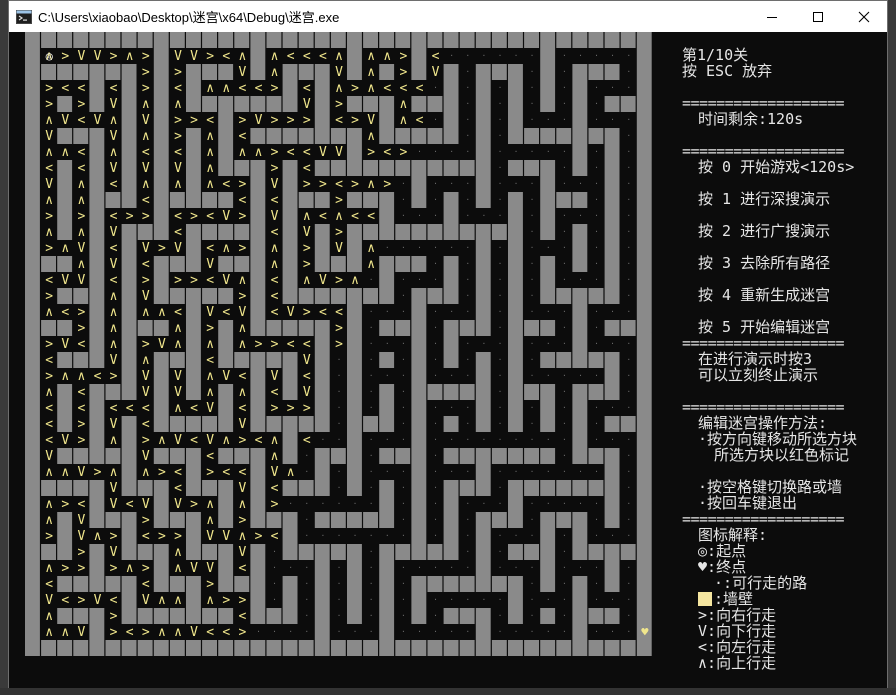 Image resolution: width=896 pixels, height=695 pixels. What do you see at coordinates (772, 16) in the screenshot?
I see `minimize-button` at bounding box center [772, 16].